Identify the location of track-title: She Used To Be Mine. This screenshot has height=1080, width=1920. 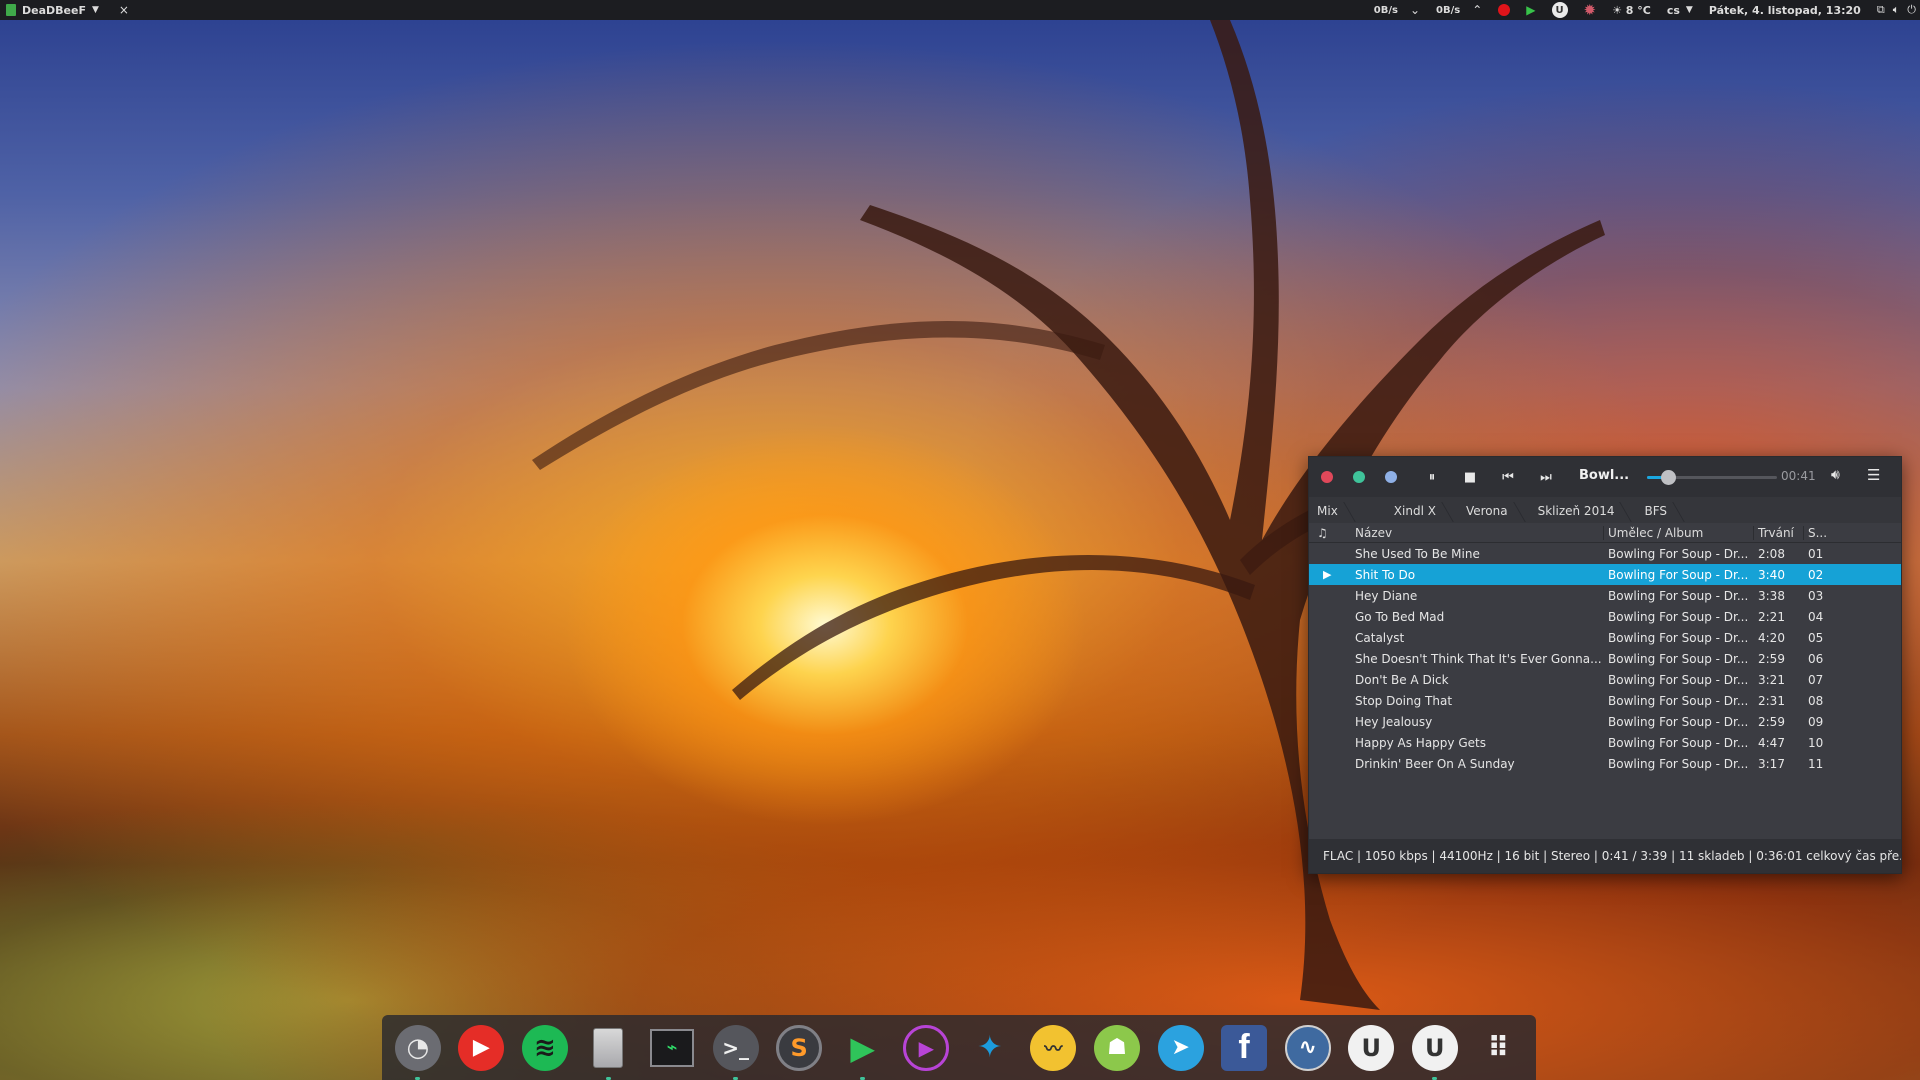
(1417, 553).